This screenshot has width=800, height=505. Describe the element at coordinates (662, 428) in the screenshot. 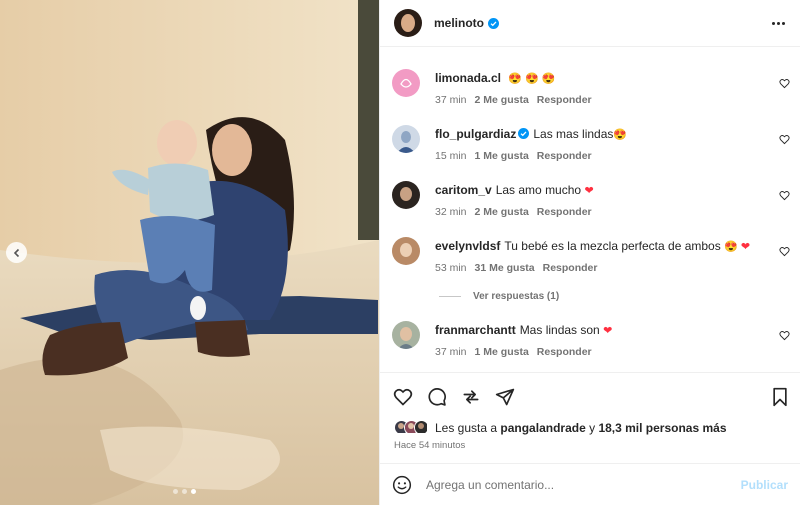

I see `likes-count: 18,3 mil personas más` at that location.